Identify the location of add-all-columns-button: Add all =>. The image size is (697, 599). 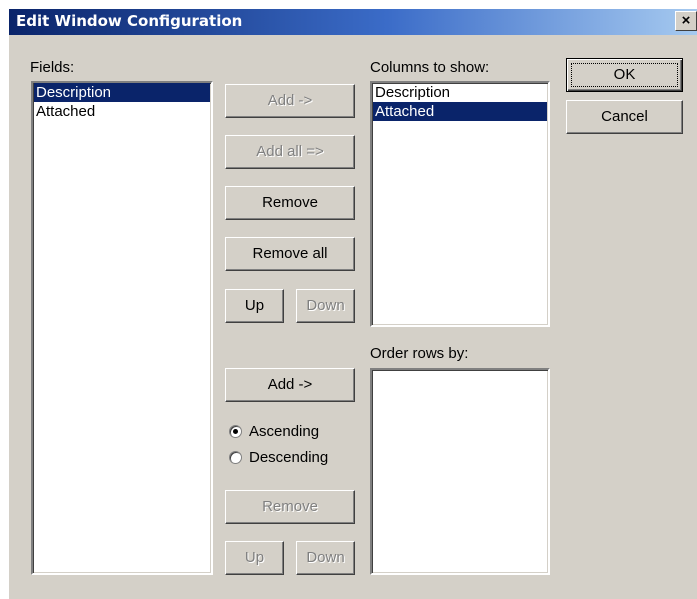
(290, 152).